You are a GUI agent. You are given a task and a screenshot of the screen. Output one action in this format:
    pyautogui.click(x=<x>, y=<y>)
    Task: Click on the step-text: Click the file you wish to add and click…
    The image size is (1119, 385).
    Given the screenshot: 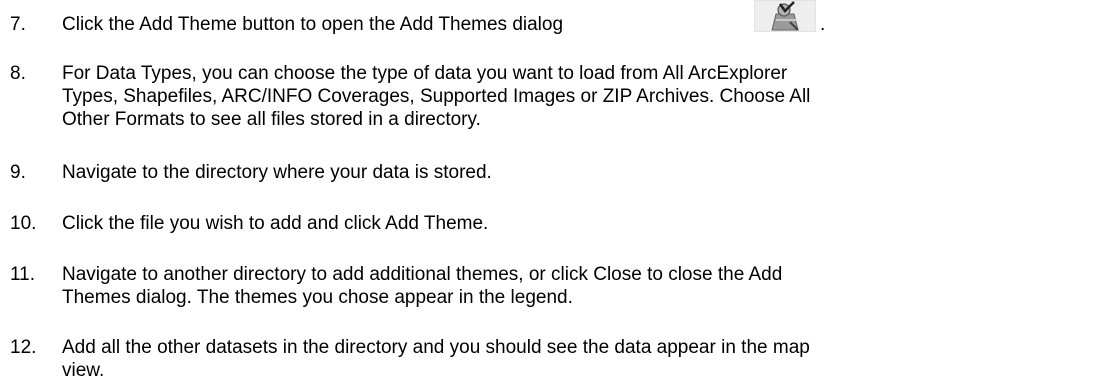 What is the action you would take?
    pyautogui.click(x=587, y=223)
    